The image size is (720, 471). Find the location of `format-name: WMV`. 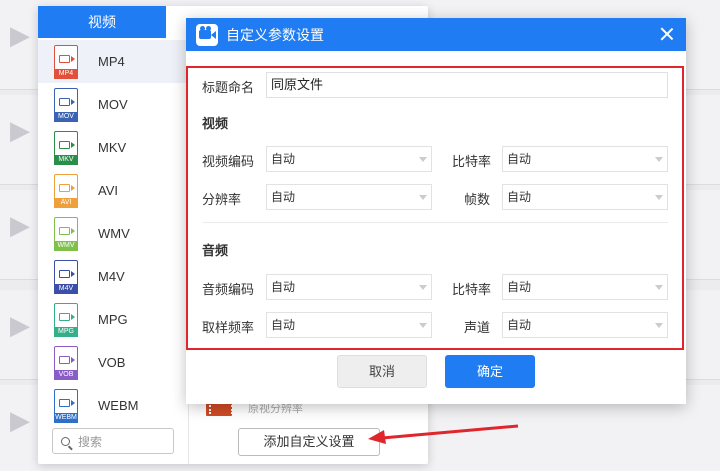

format-name: WMV is located at coordinates (114, 233).